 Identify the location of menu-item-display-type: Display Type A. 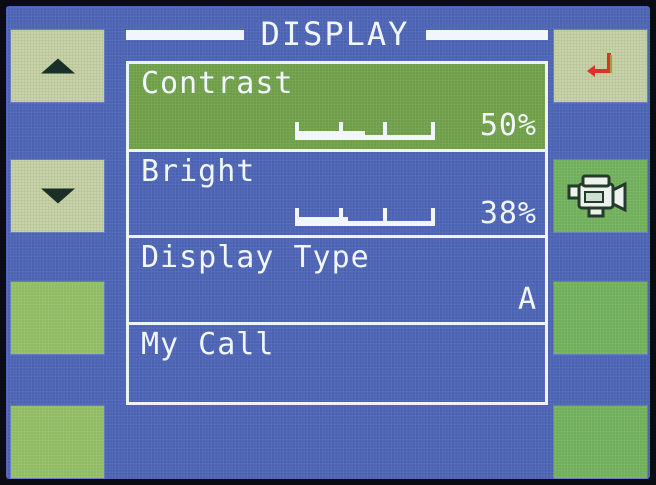
(337, 280).